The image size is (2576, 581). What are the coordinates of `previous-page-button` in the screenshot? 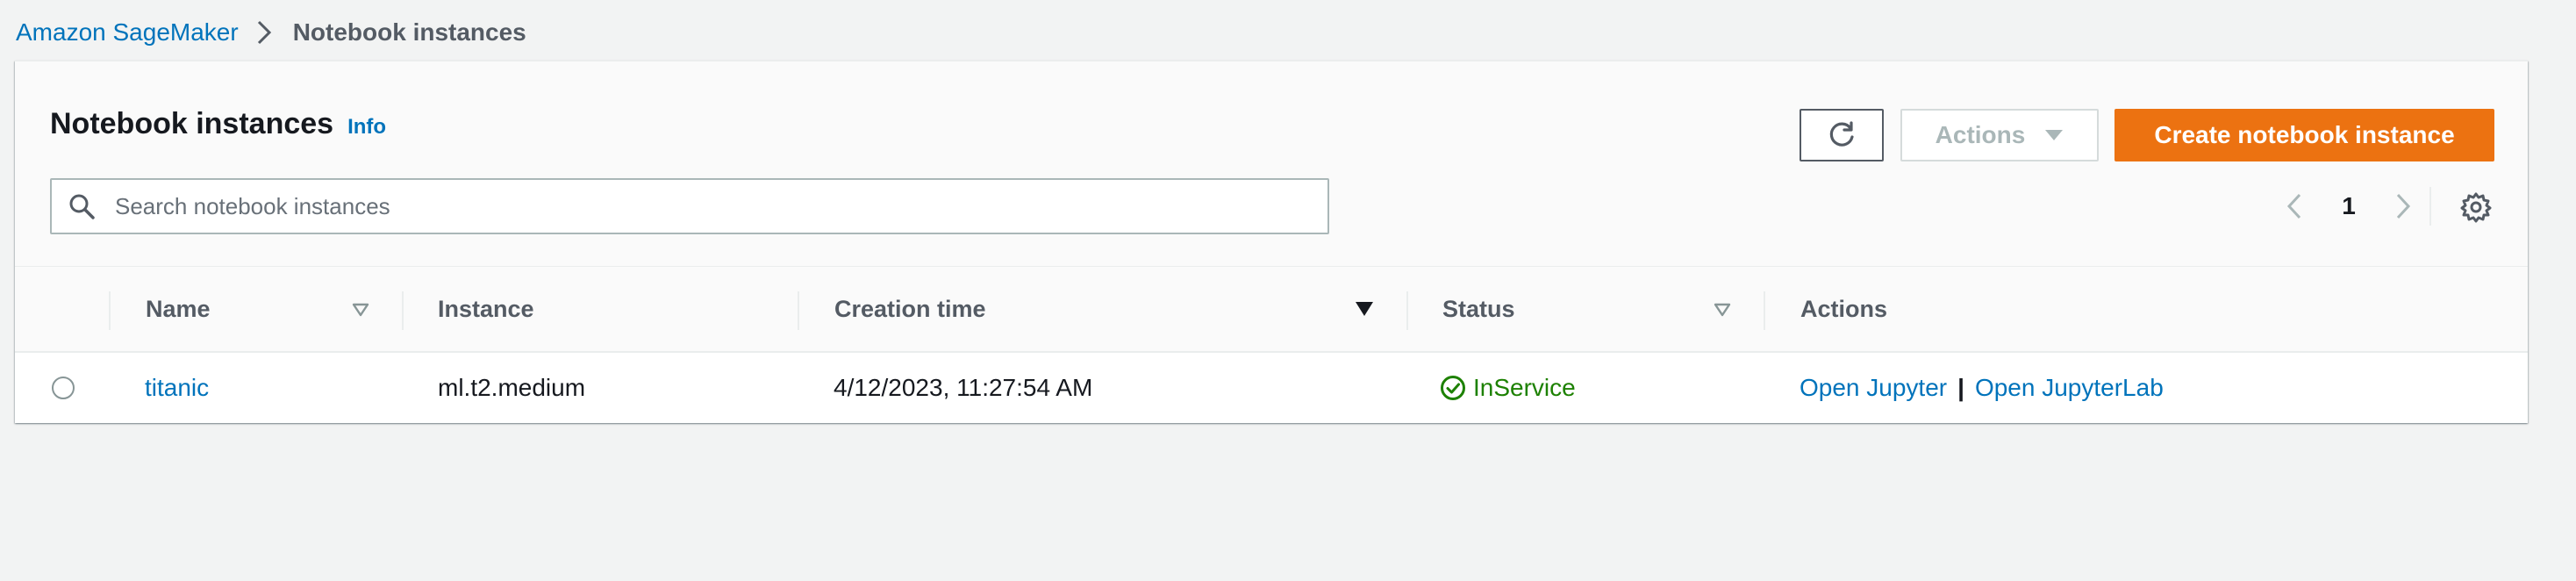 It's located at (2294, 206).